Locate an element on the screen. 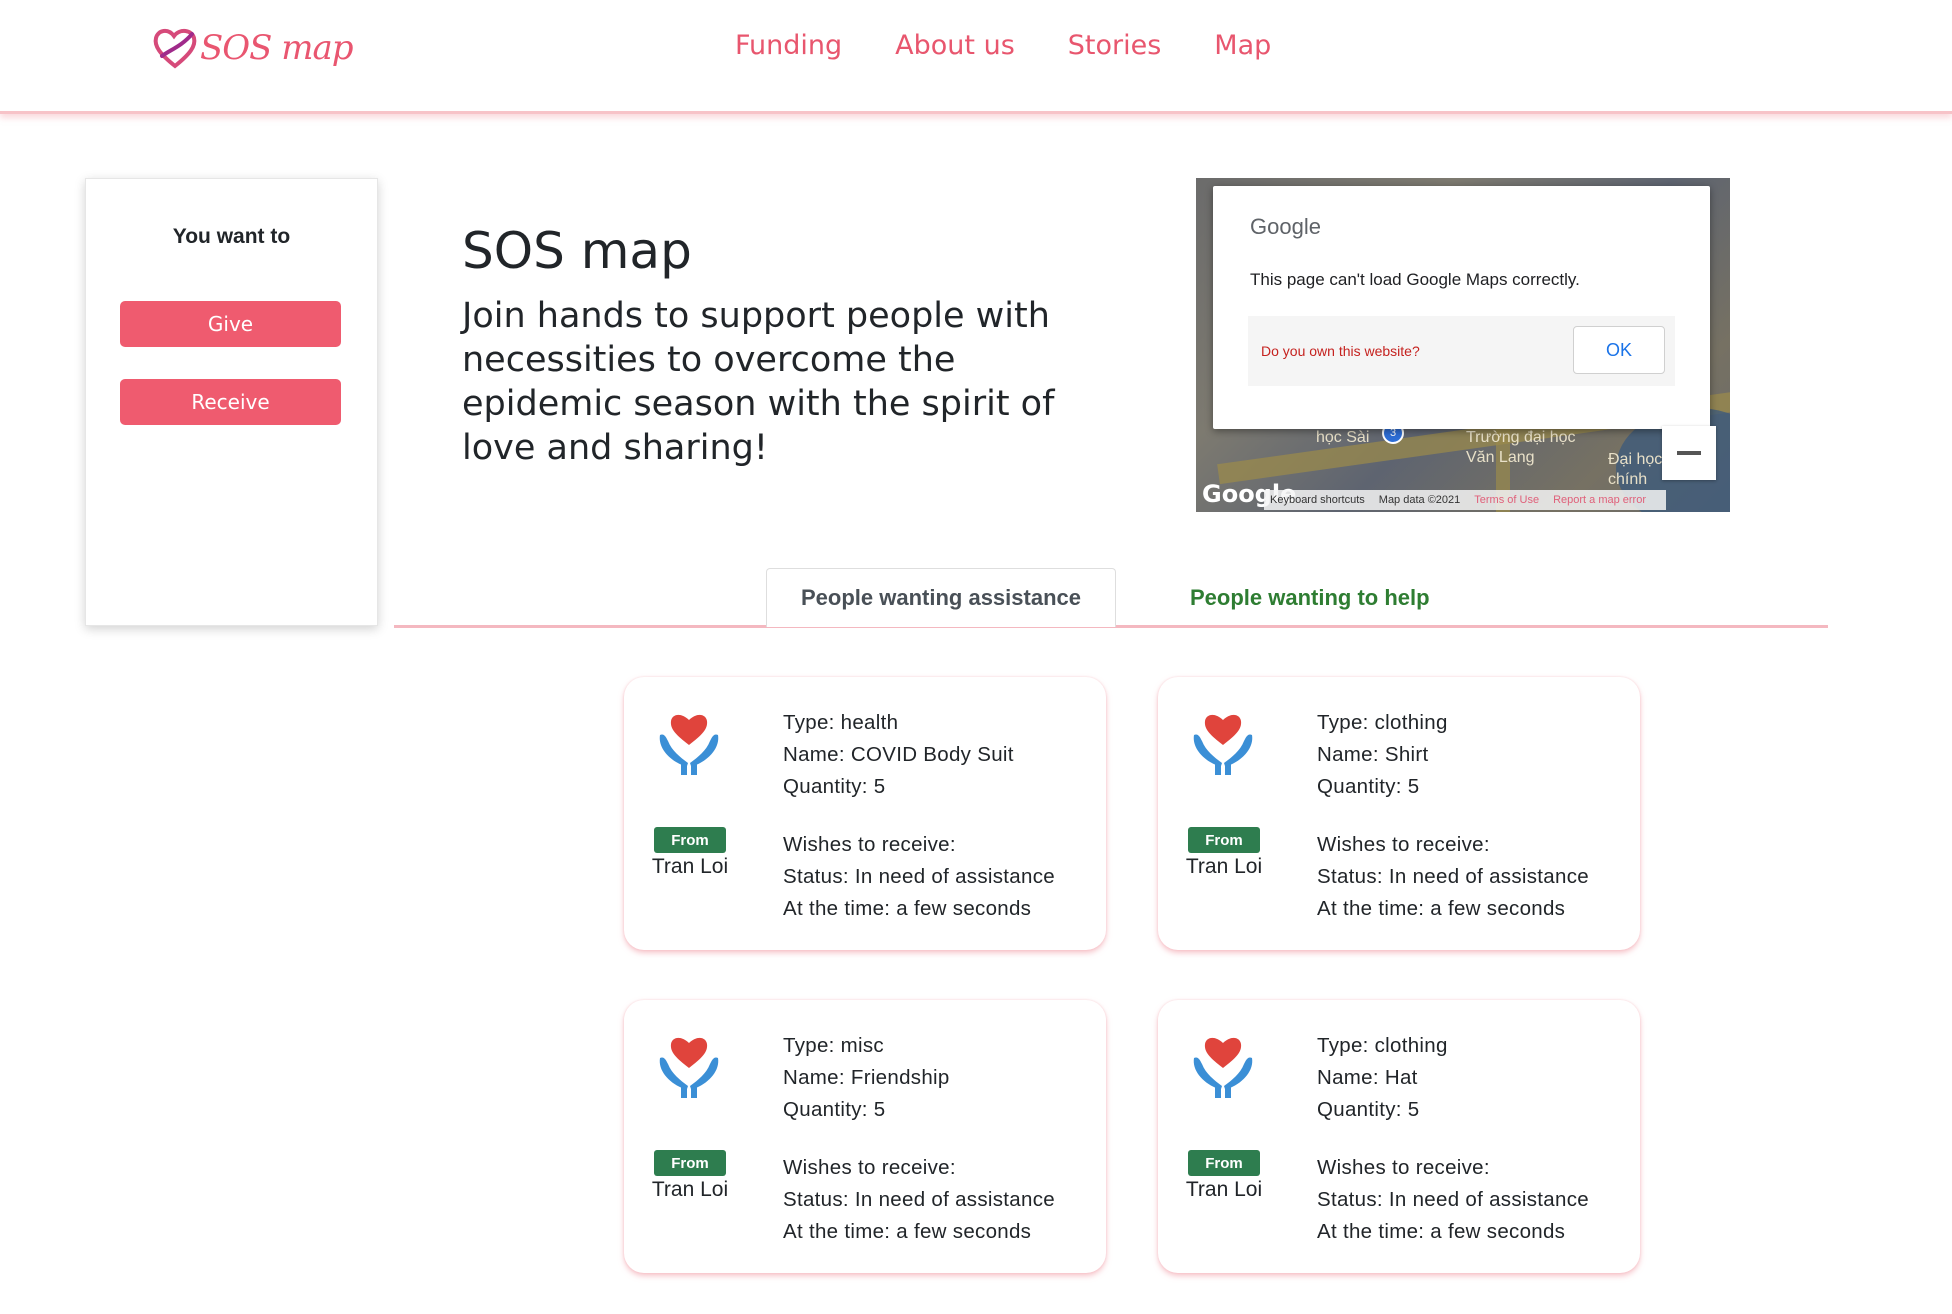 Image resolution: width=1952 pixels, height=1314 pixels. item-type: Type: health is located at coordinates (841, 722).